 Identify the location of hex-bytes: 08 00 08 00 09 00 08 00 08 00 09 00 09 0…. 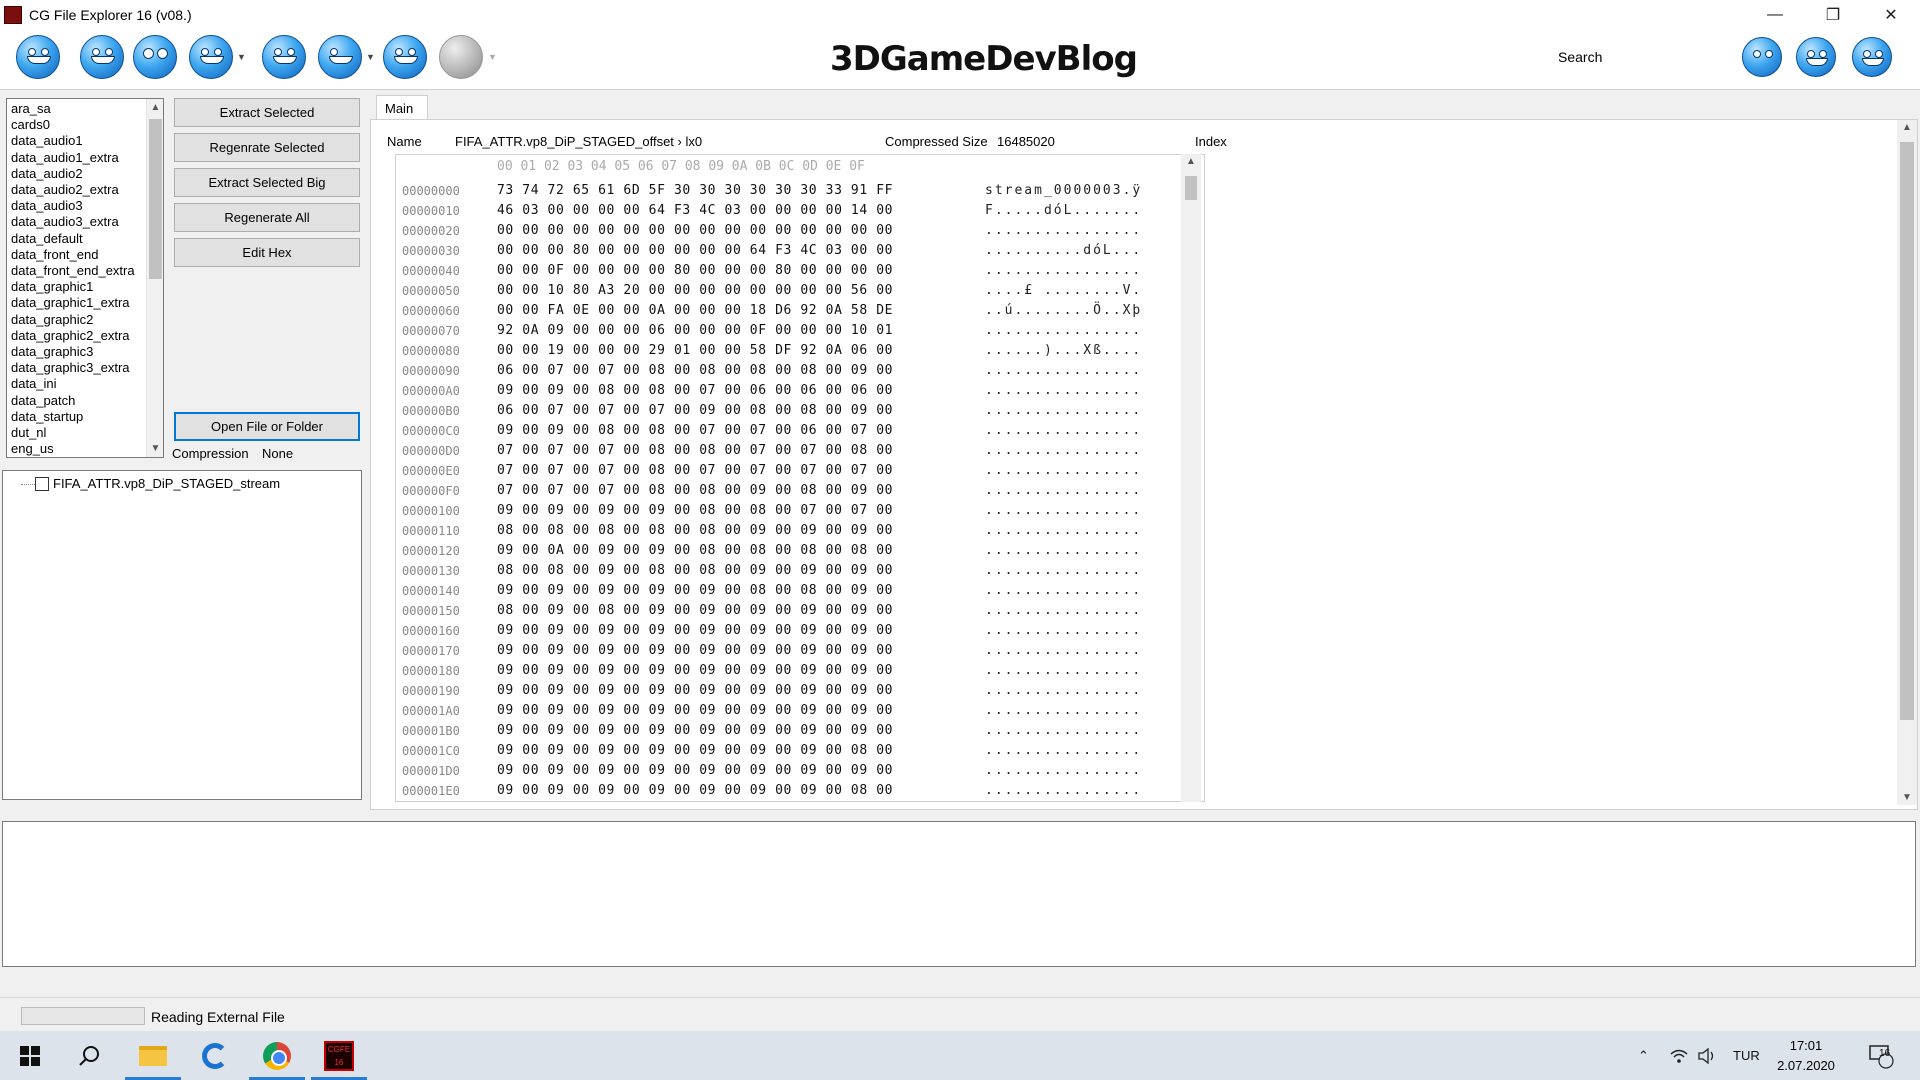
(741, 571).